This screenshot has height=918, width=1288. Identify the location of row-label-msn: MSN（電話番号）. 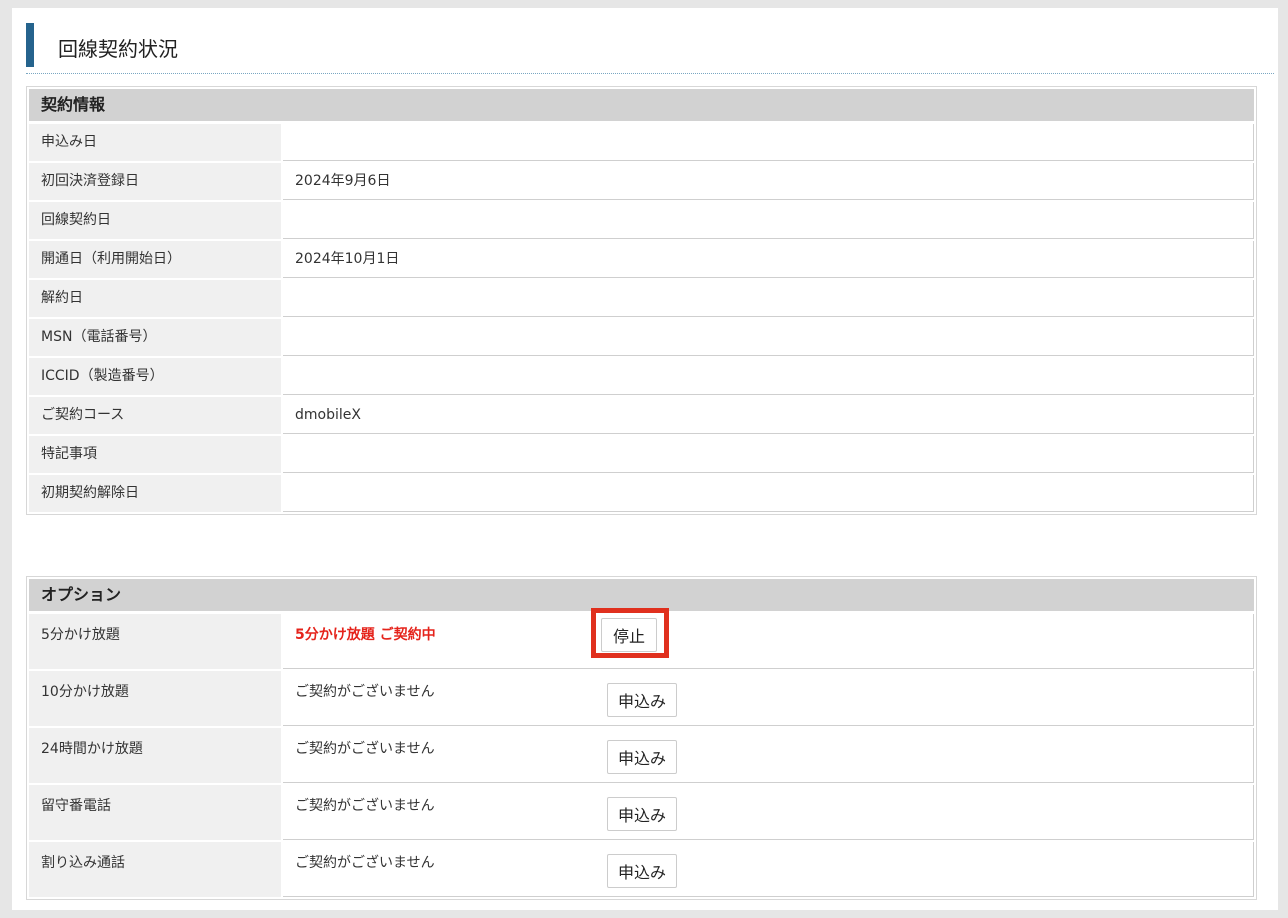
(155, 337).